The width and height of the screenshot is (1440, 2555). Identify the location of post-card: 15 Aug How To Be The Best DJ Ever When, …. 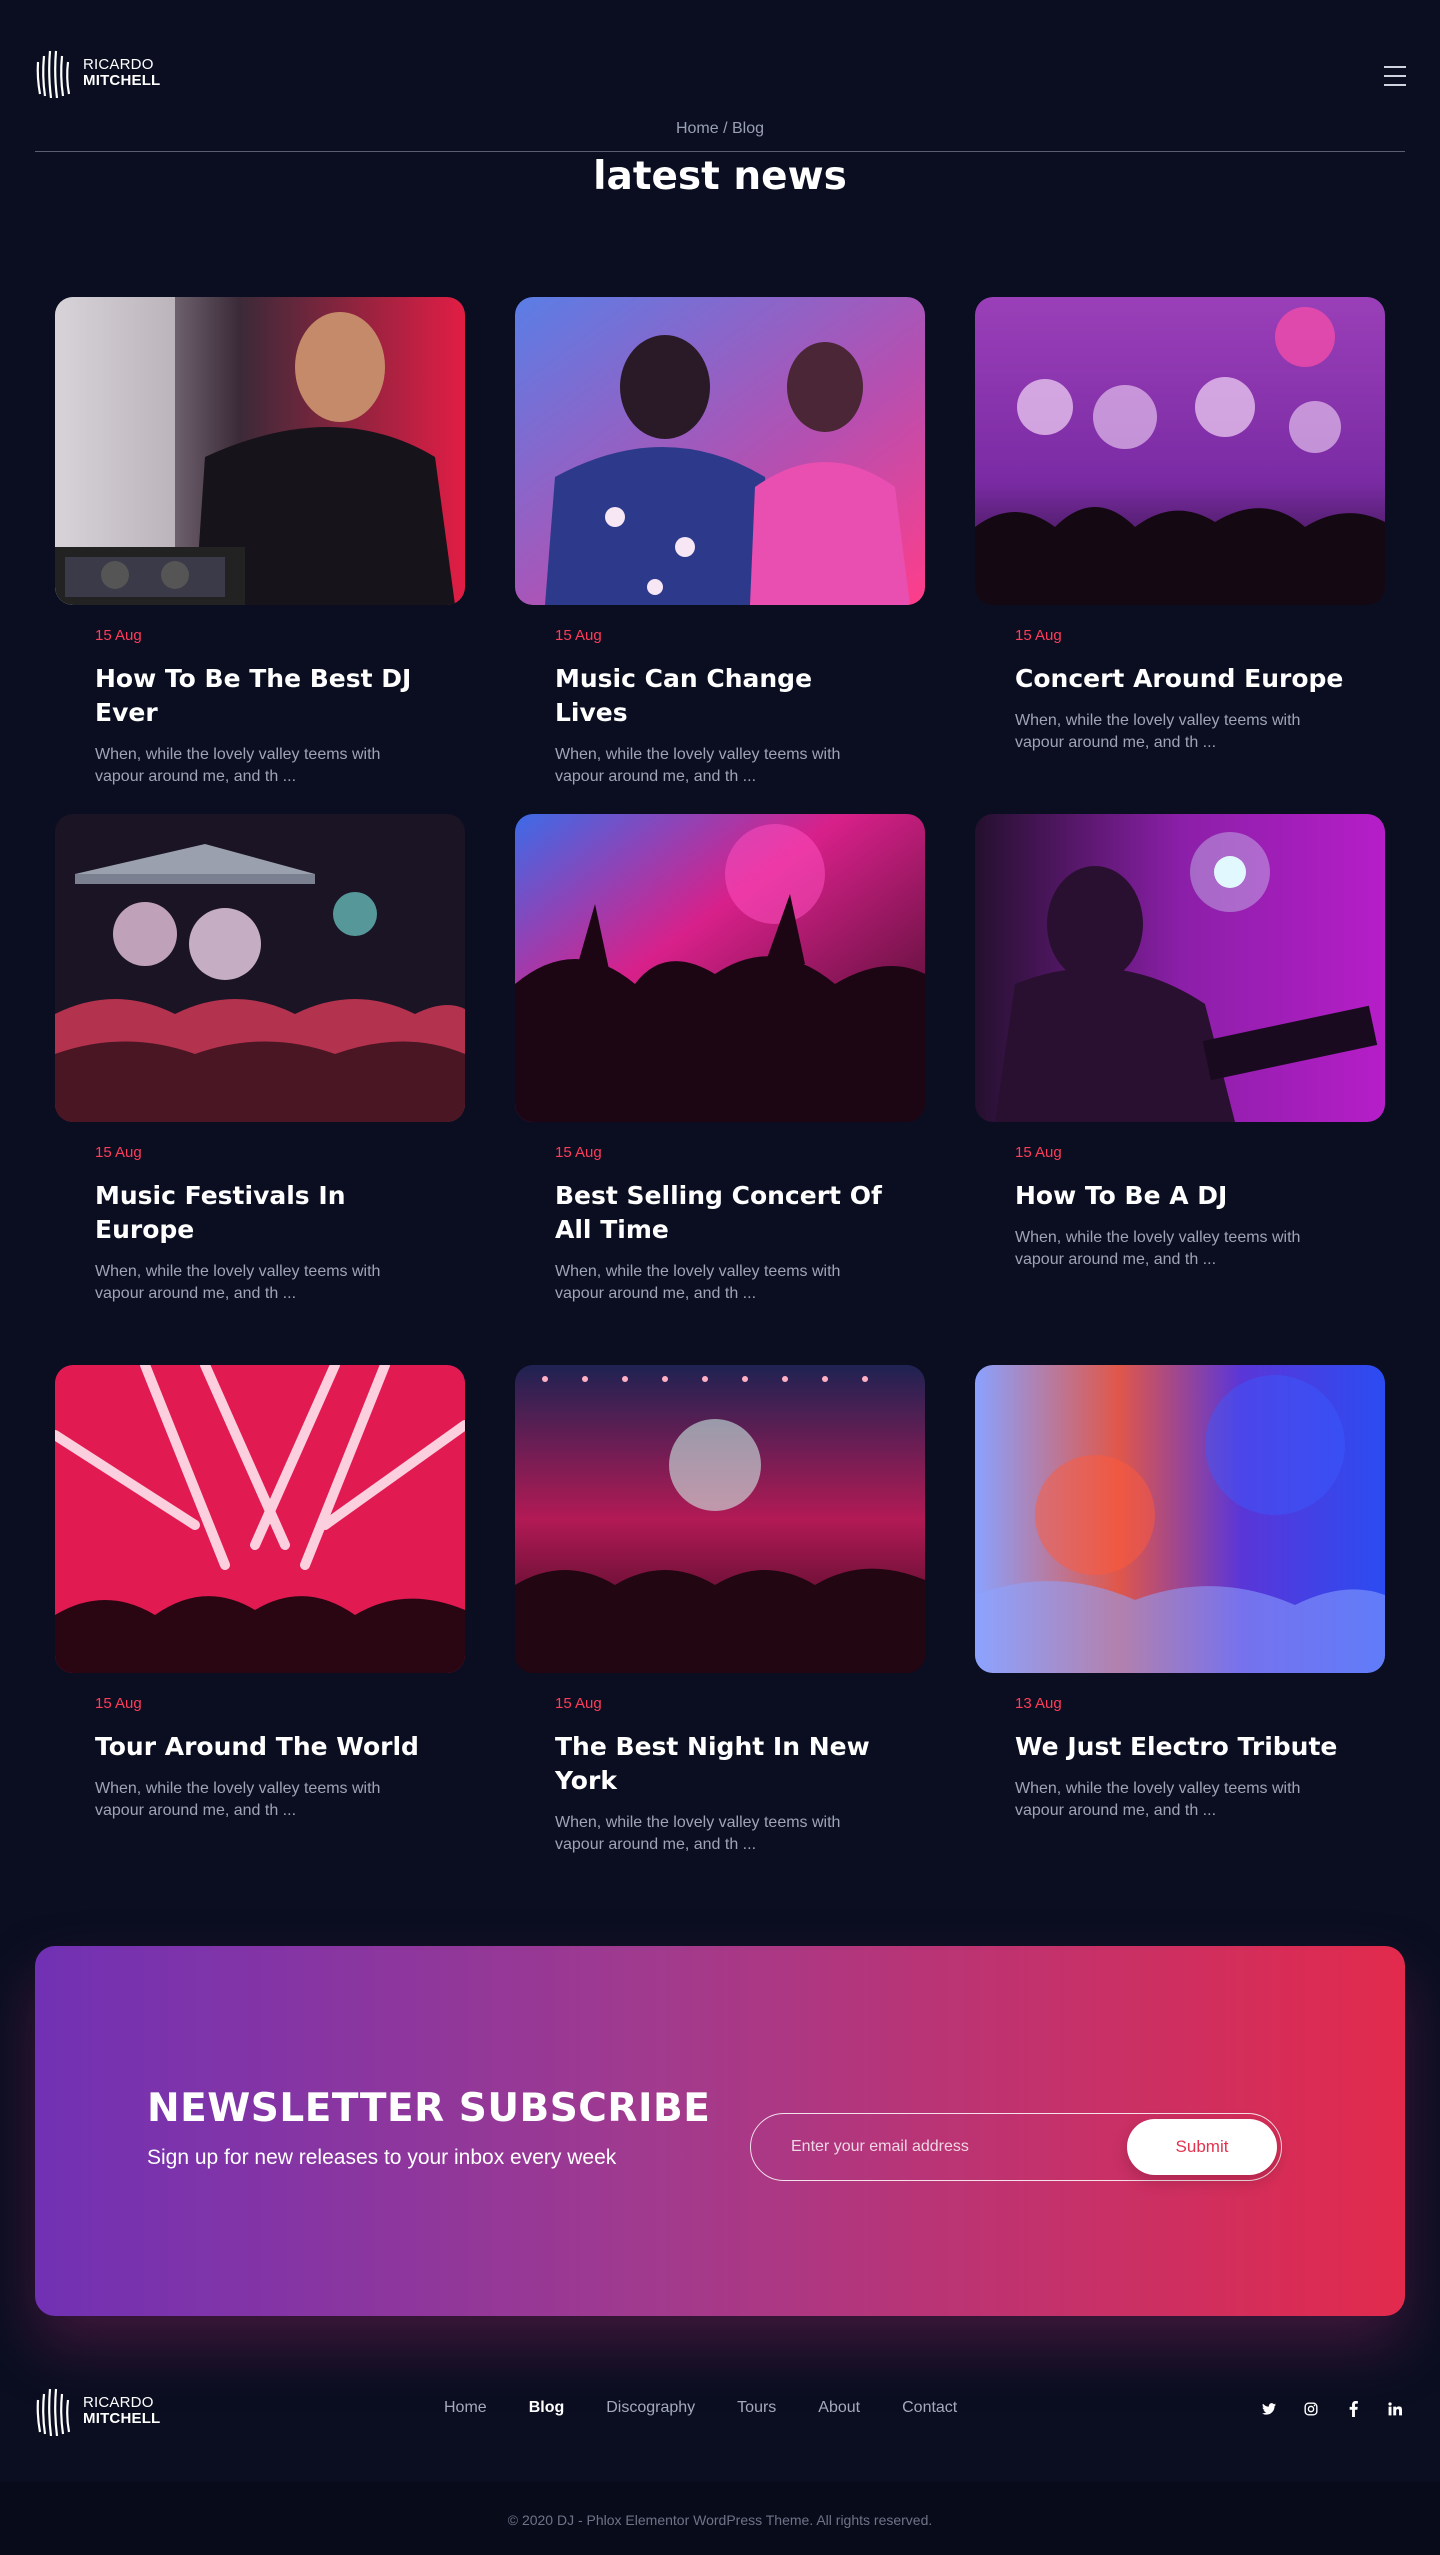
(260, 542).